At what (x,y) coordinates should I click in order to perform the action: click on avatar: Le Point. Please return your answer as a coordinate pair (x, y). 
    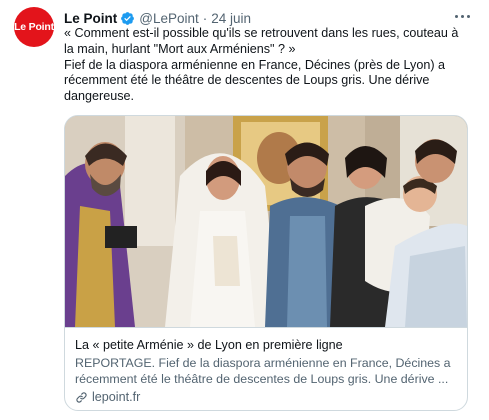
    Looking at the image, I should click on (34, 27).